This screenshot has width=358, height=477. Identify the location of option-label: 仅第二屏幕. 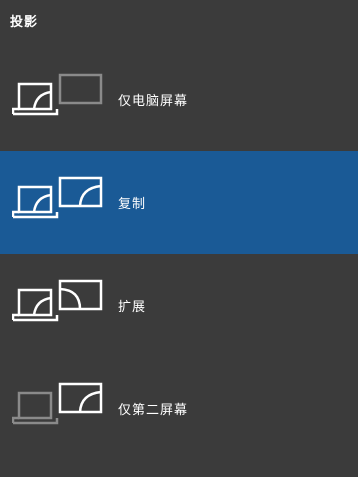
(153, 410).